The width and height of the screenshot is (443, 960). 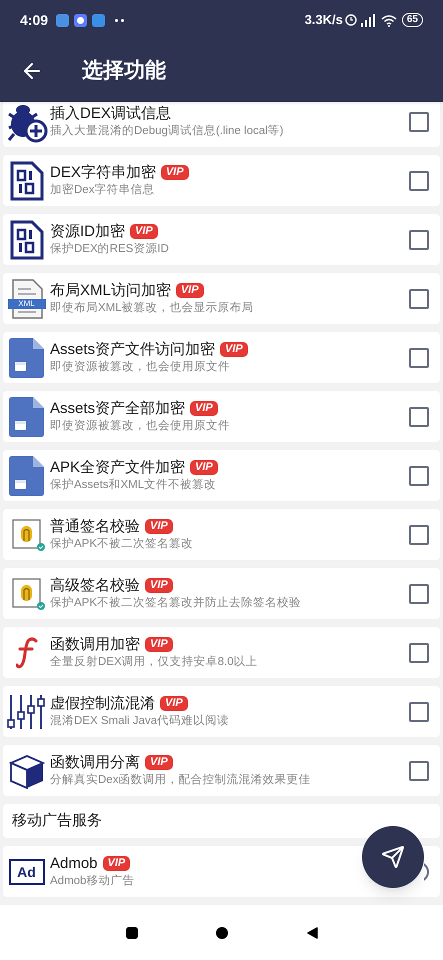 I want to click on ad-icon: Ad, so click(x=26, y=871).